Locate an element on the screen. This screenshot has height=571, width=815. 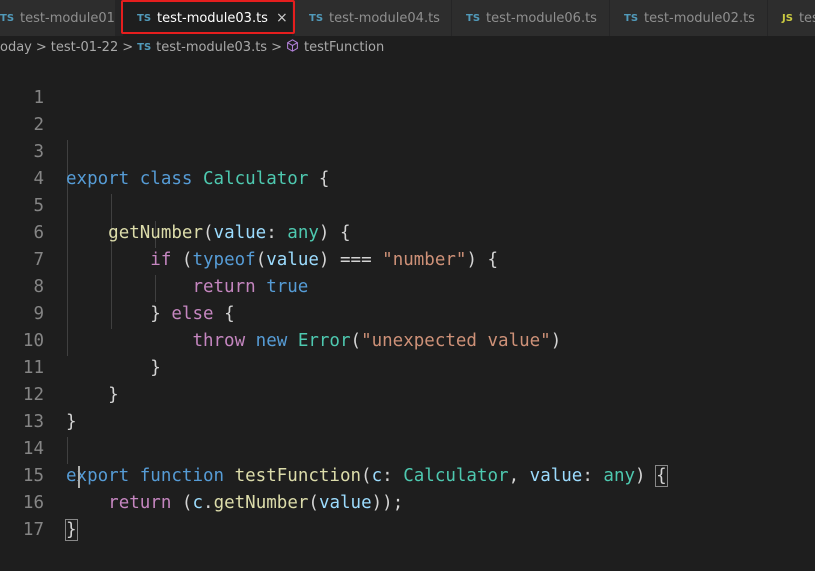
code-line: 16 } is located at coordinates (407, 502).